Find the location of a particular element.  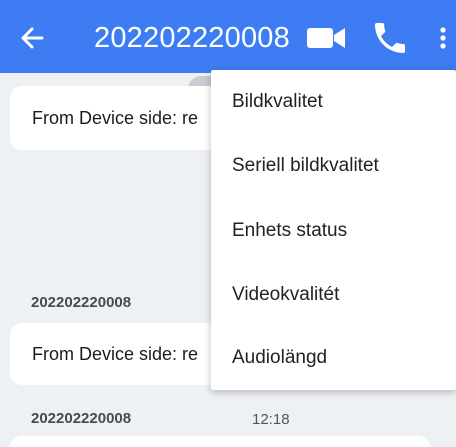

menu-item-videokvalitet: Videokvalitét is located at coordinates (285, 295).